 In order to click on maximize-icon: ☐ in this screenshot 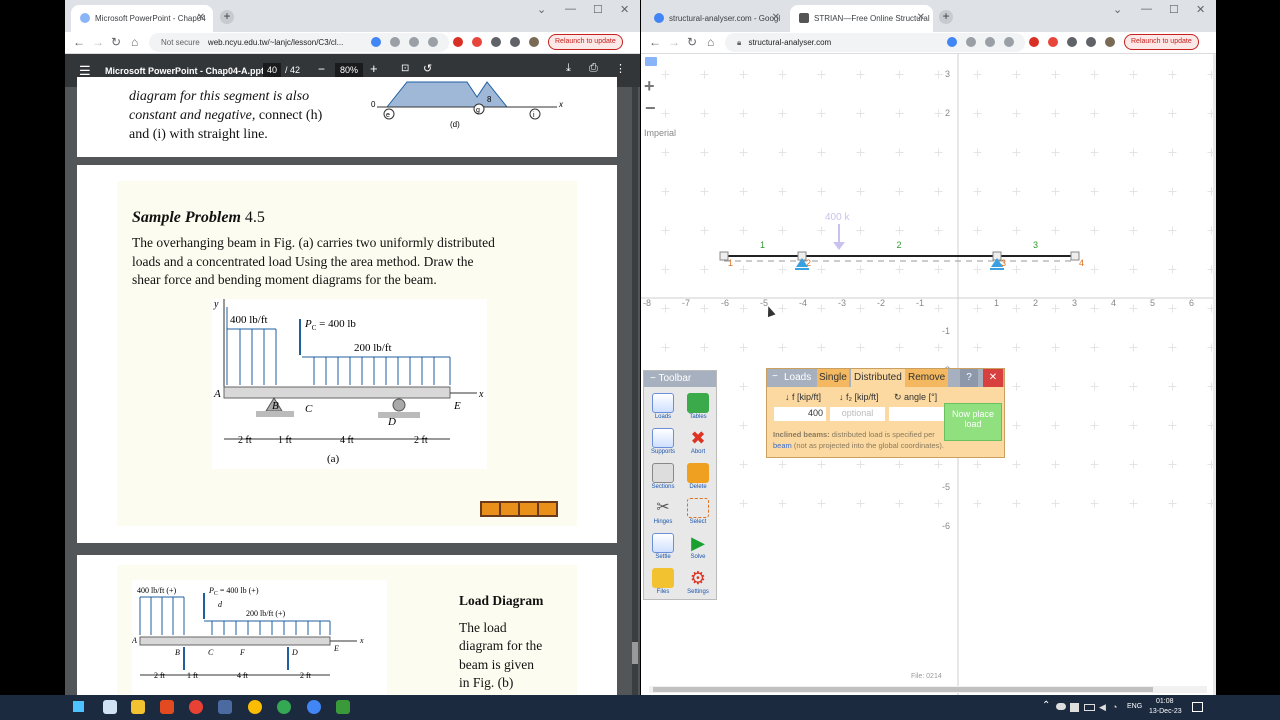, I will do `click(598, 9)`.